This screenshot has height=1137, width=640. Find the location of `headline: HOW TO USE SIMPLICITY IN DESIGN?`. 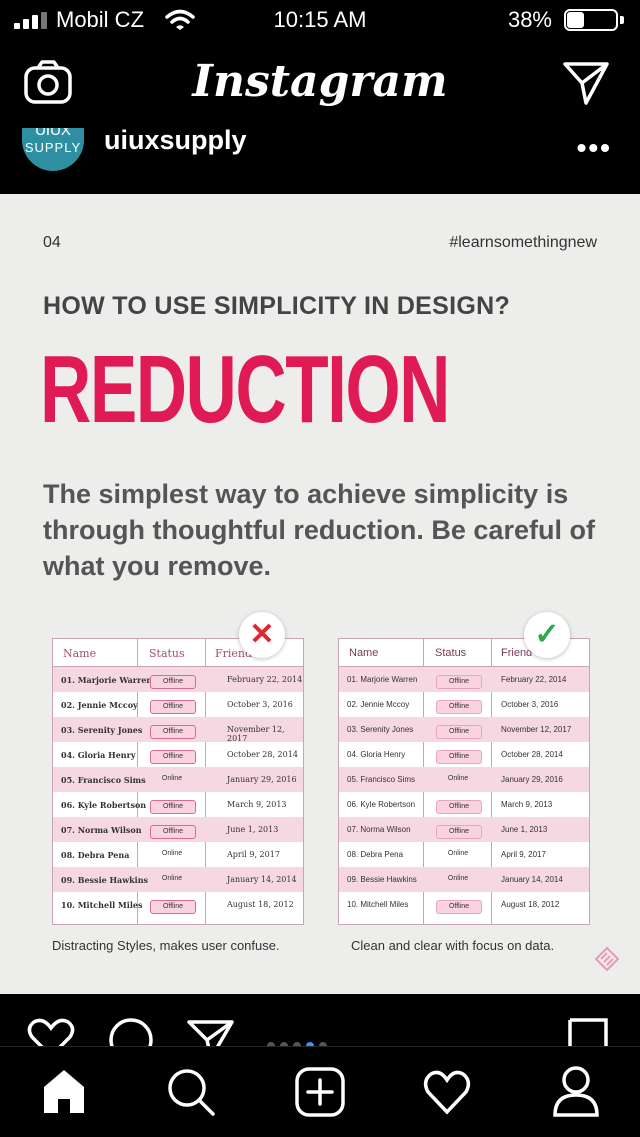

headline: HOW TO USE SIMPLICITY IN DESIGN? is located at coordinates (277, 306).